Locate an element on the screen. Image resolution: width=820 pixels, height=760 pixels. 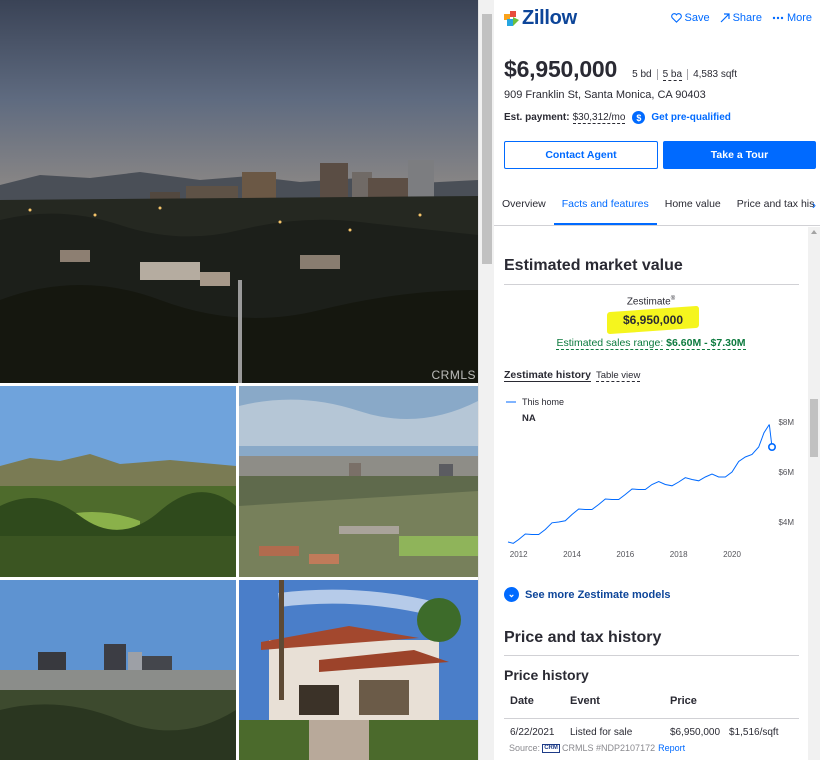
content-scrollbar is located at coordinates (814, 493).